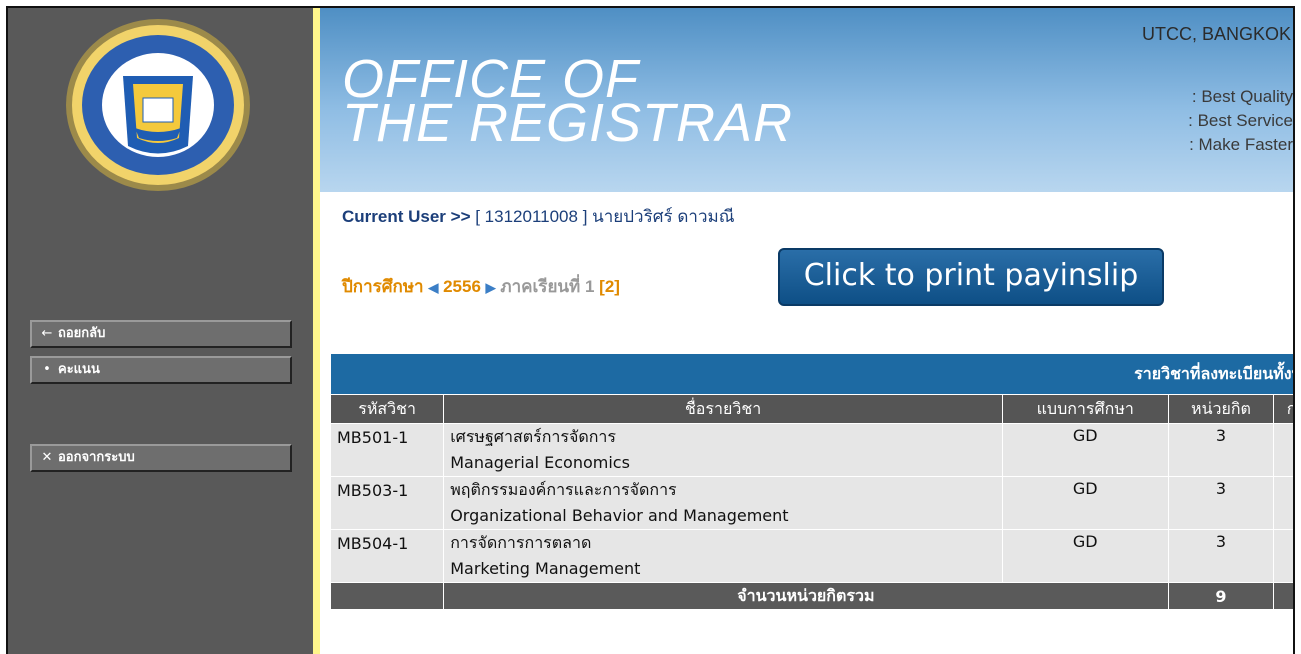 The width and height of the screenshot is (1301, 654). I want to click on university-seal-logo, so click(158, 105).